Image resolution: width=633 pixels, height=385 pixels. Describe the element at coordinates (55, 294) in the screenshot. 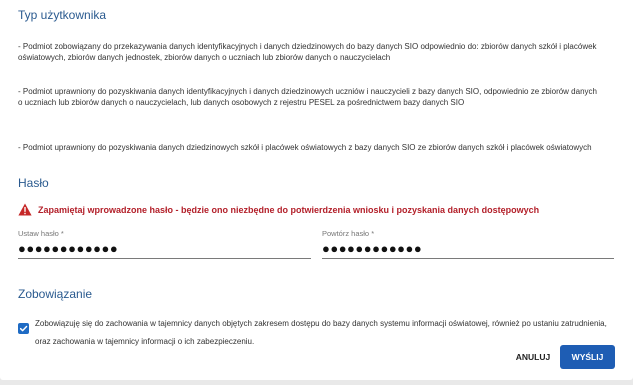

I see `commitment-title: Zobowiązanie` at that location.